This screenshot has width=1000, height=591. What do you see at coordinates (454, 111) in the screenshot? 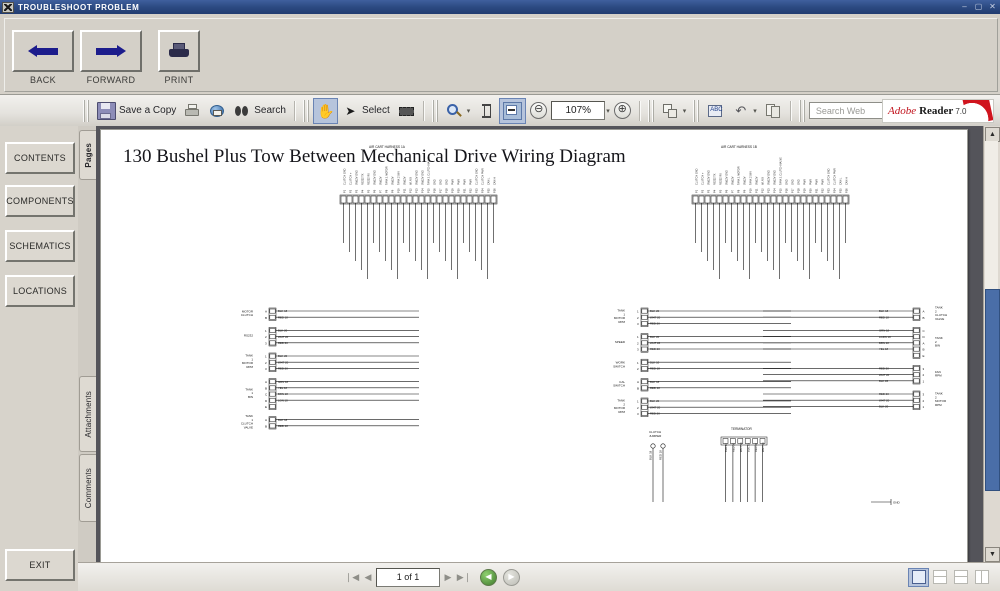
I see `zoom-in-icon` at bounding box center [454, 111].